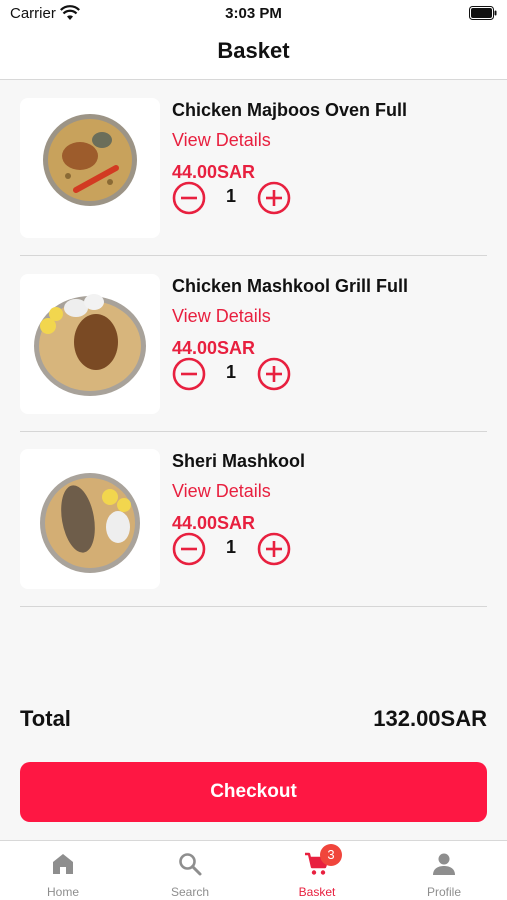 This screenshot has width=507, height=900. I want to click on sheri-mashkool-dish-image, so click(90, 523).